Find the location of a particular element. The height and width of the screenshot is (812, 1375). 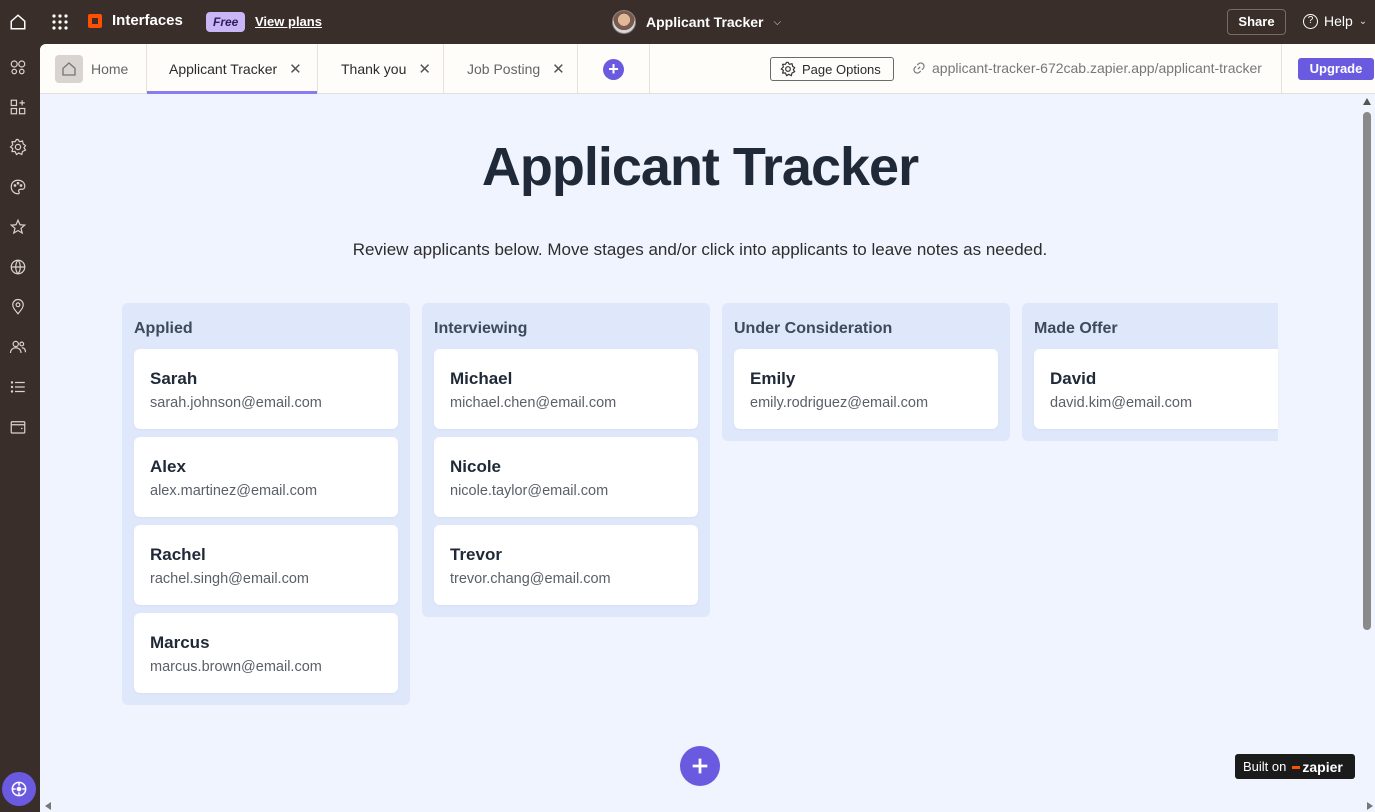

tab-thank-you: Thank you ✕ is located at coordinates (381, 69).